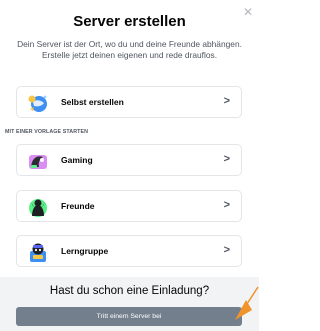 This screenshot has height=331, width=320. I want to click on template-gaming-label: Gaming, so click(77, 160).